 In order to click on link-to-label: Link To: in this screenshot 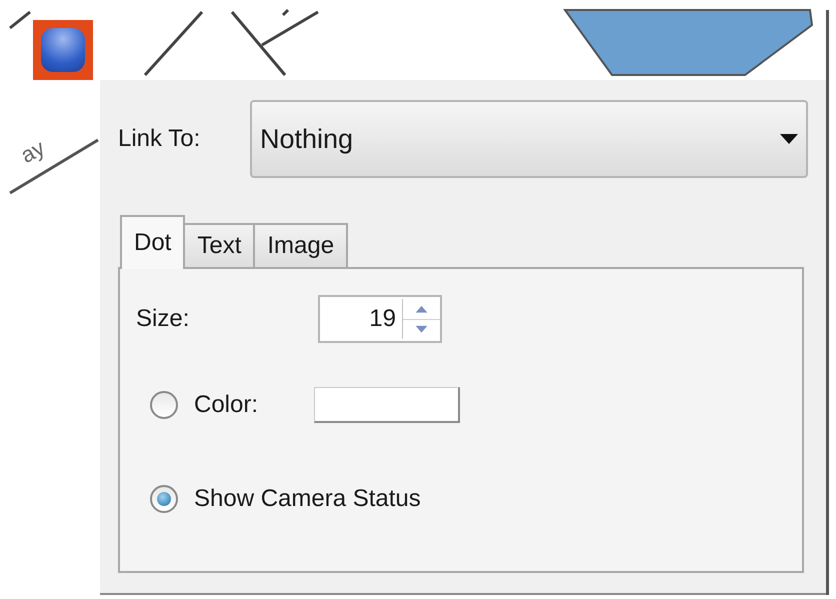, I will do `click(160, 139)`.